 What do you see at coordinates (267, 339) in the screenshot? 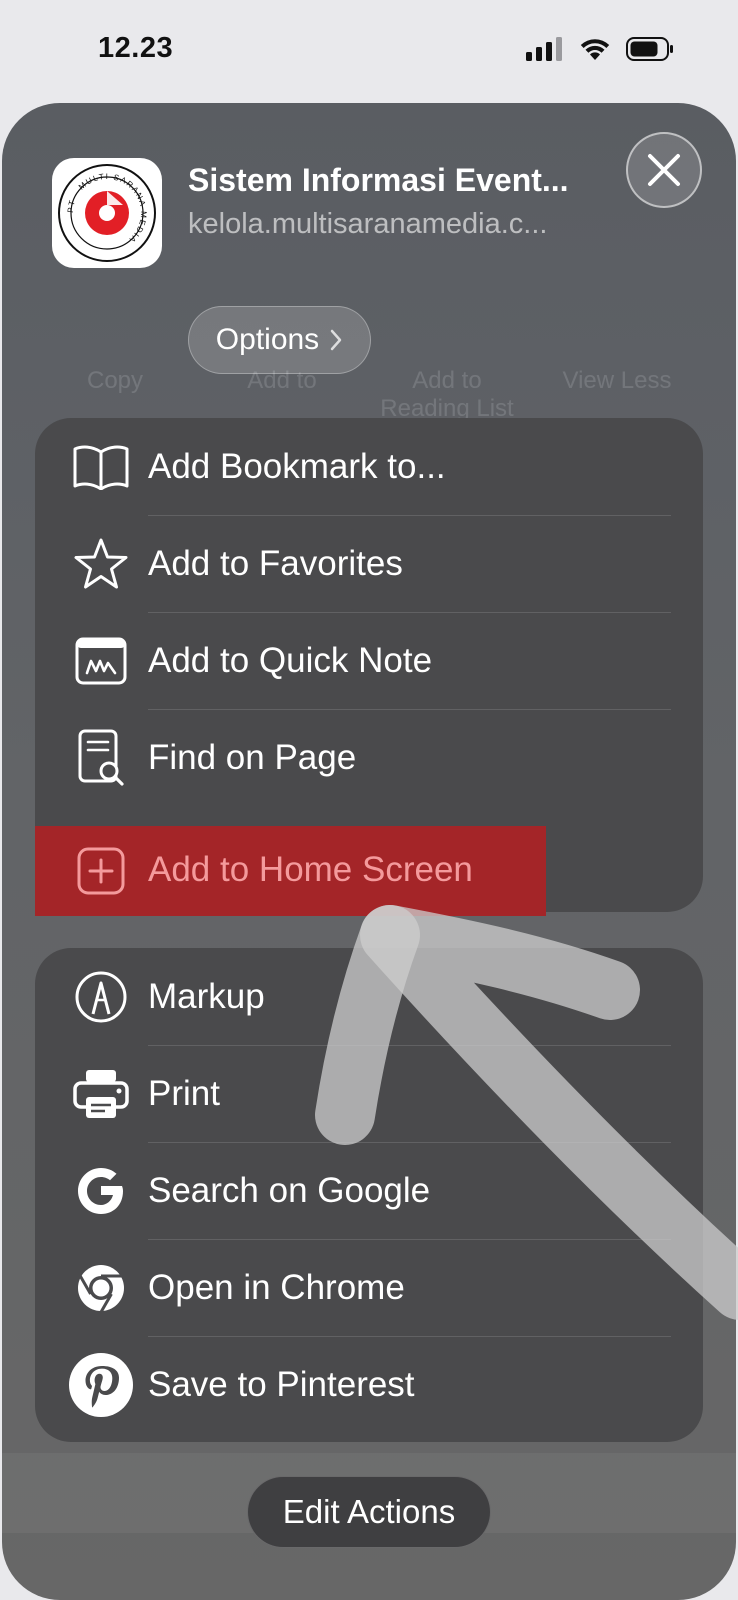
I see `options-label: Options` at bounding box center [267, 339].